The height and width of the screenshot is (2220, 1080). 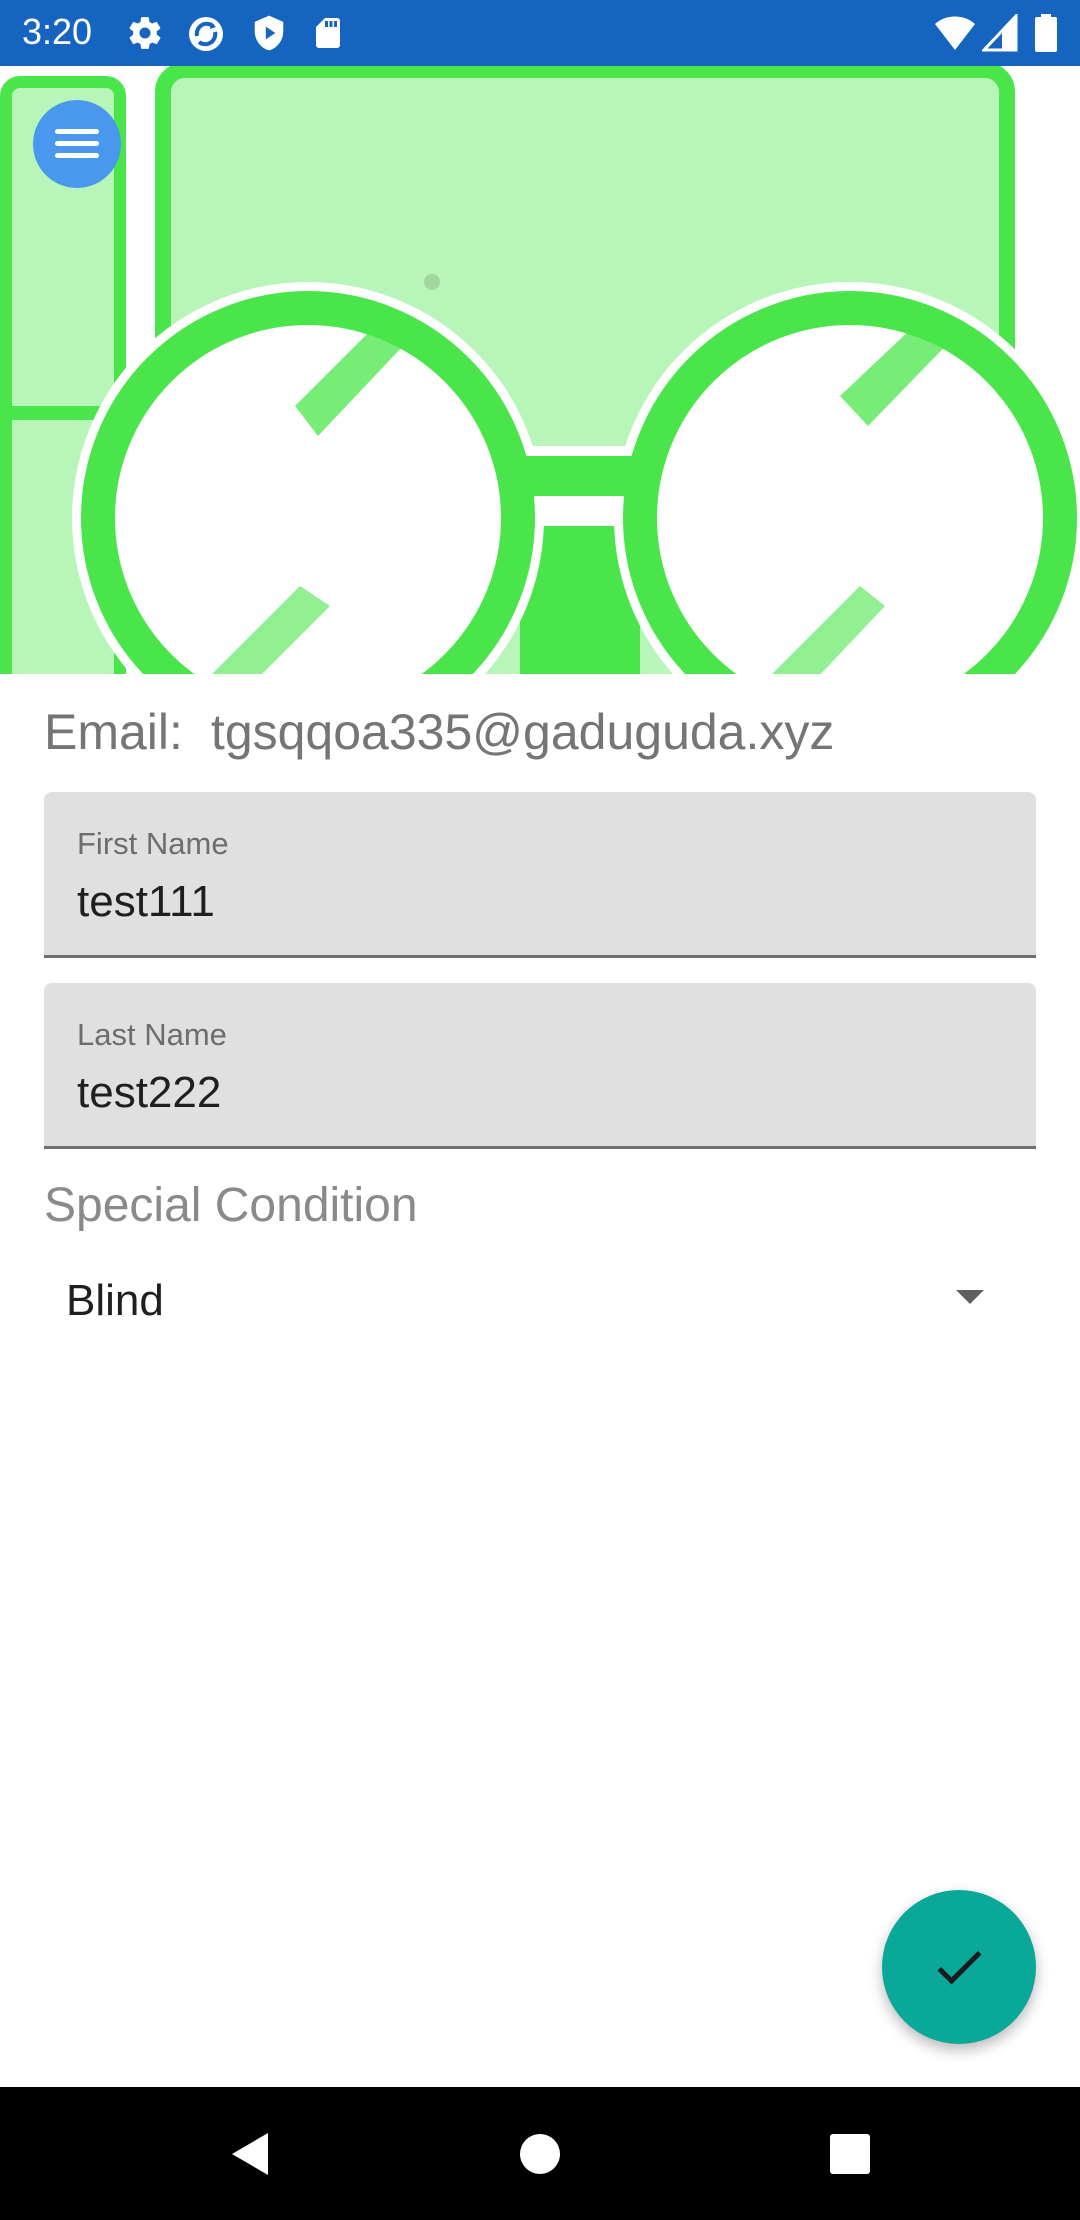 What do you see at coordinates (115, 1300) in the screenshot?
I see `special-condition-value: Blind` at bounding box center [115, 1300].